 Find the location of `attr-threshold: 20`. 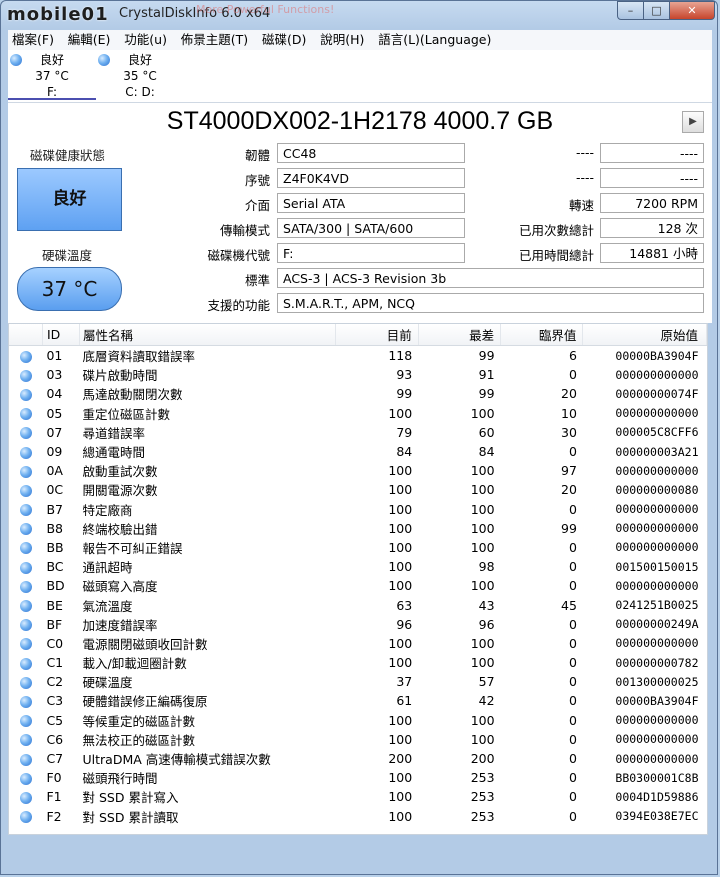

attr-threshold: 20 is located at coordinates (569, 490).